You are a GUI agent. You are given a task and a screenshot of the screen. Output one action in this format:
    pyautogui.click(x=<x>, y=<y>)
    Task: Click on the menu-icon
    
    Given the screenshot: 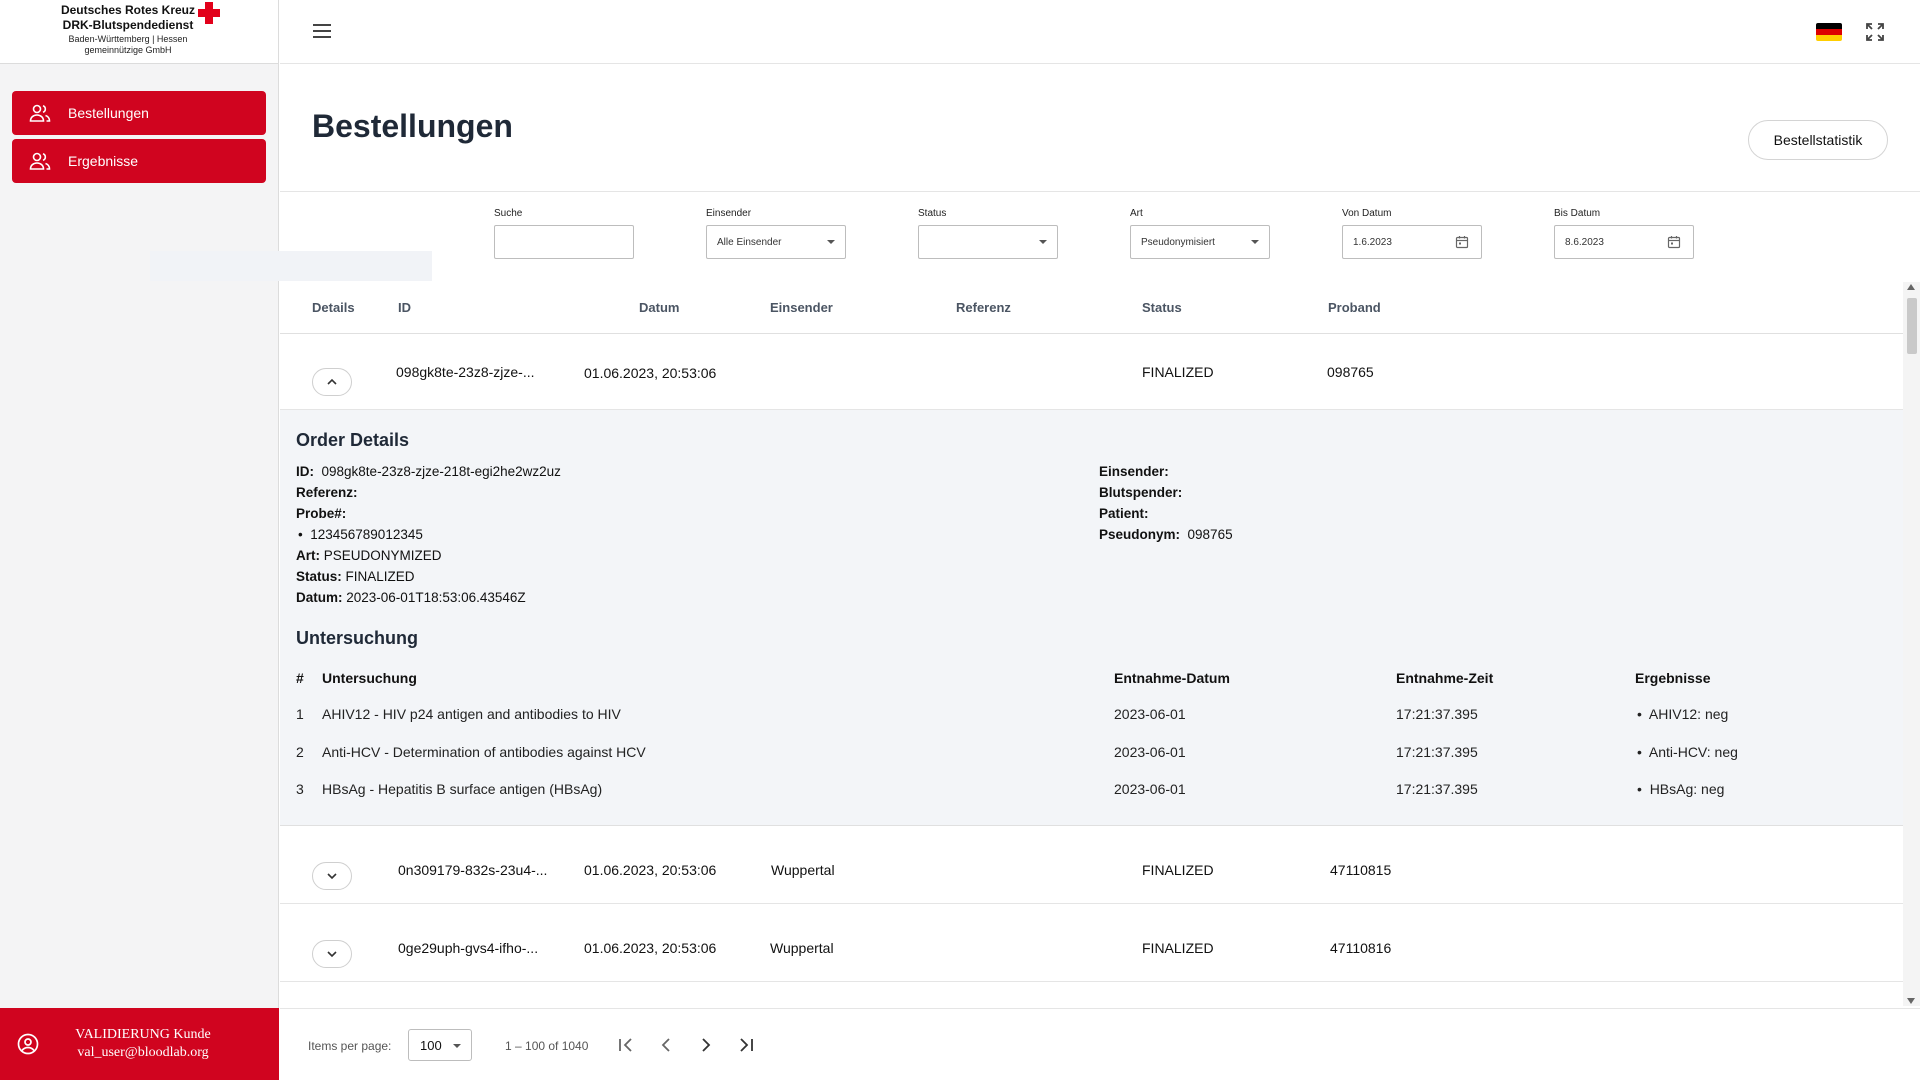 What is the action you would take?
    pyautogui.click(x=322, y=31)
    